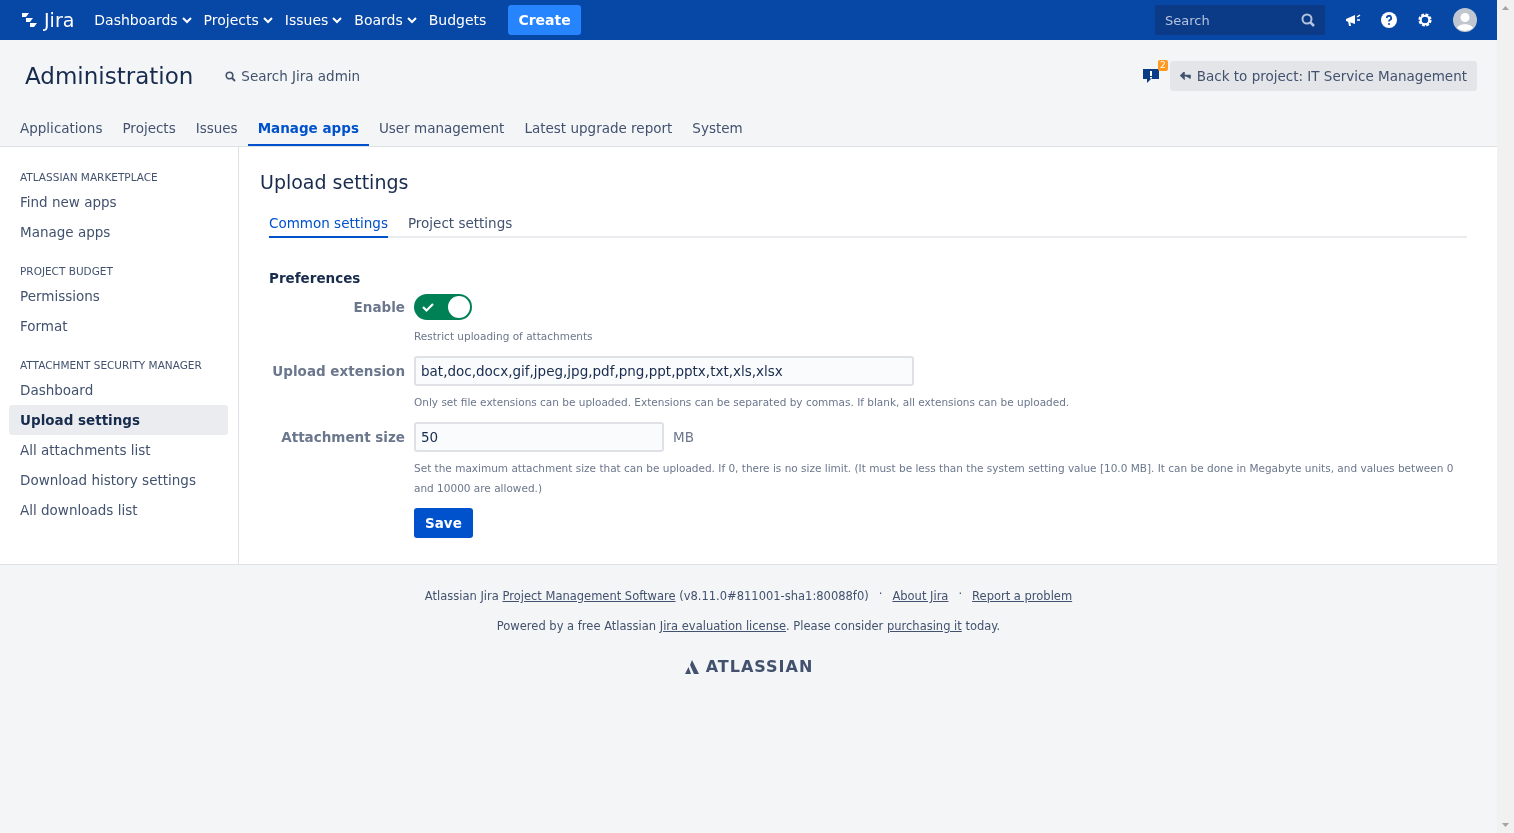 The width and height of the screenshot is (1514, 833). I want to click on footer-link: Report a problem, so click(1022, 596).